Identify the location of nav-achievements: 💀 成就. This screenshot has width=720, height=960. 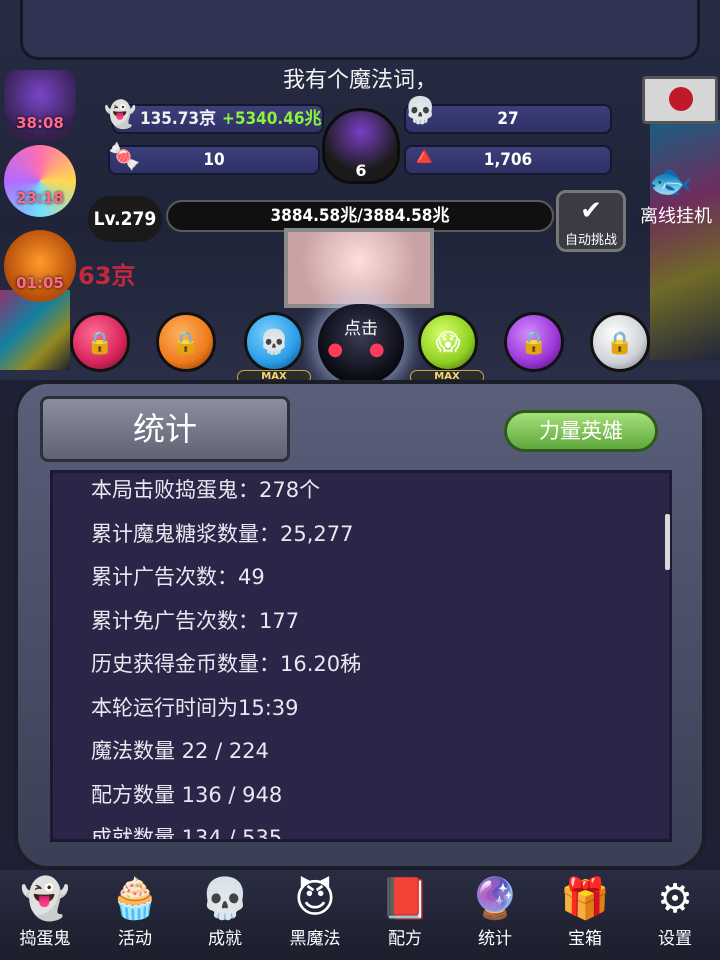
(225, 915).